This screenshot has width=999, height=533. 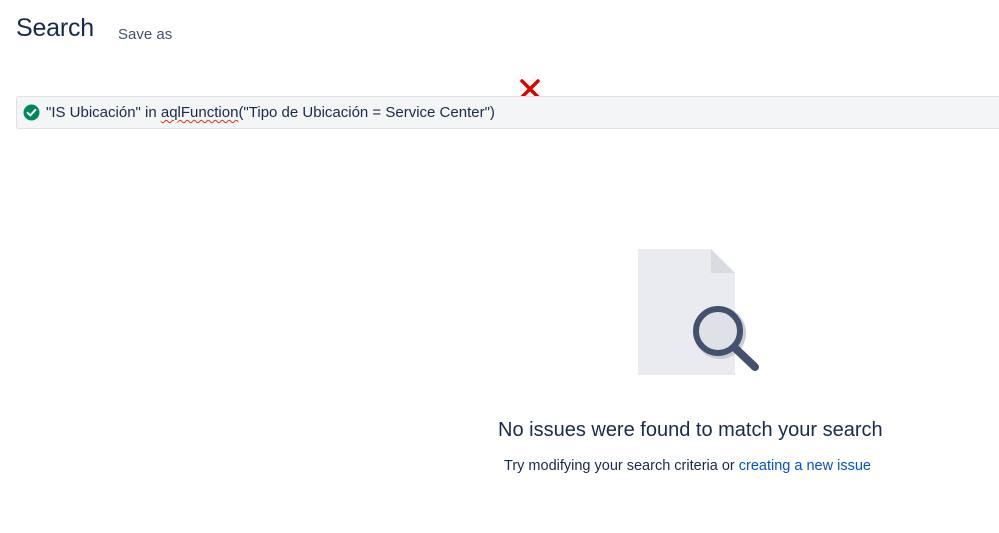 I want to click on document-search-icon, so click(x=698, y=312).